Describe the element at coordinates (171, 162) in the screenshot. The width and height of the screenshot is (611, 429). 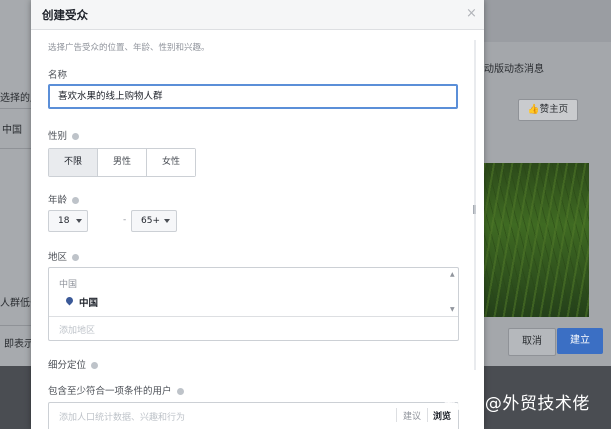
I see `gender-option-female: 女性` at that location.